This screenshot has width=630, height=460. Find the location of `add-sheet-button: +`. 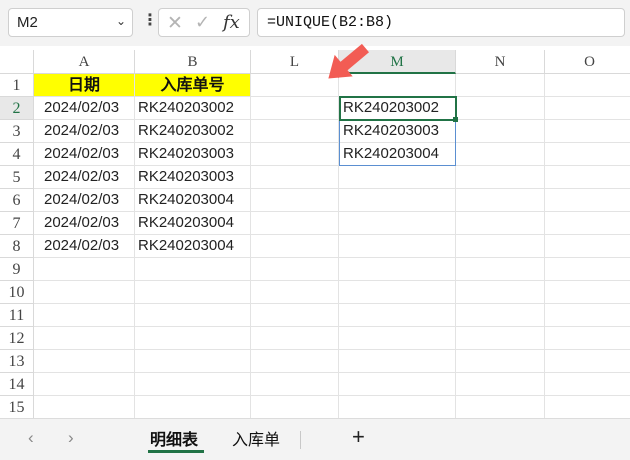

add-sheet-button: + is located at coordinates (358, 437).